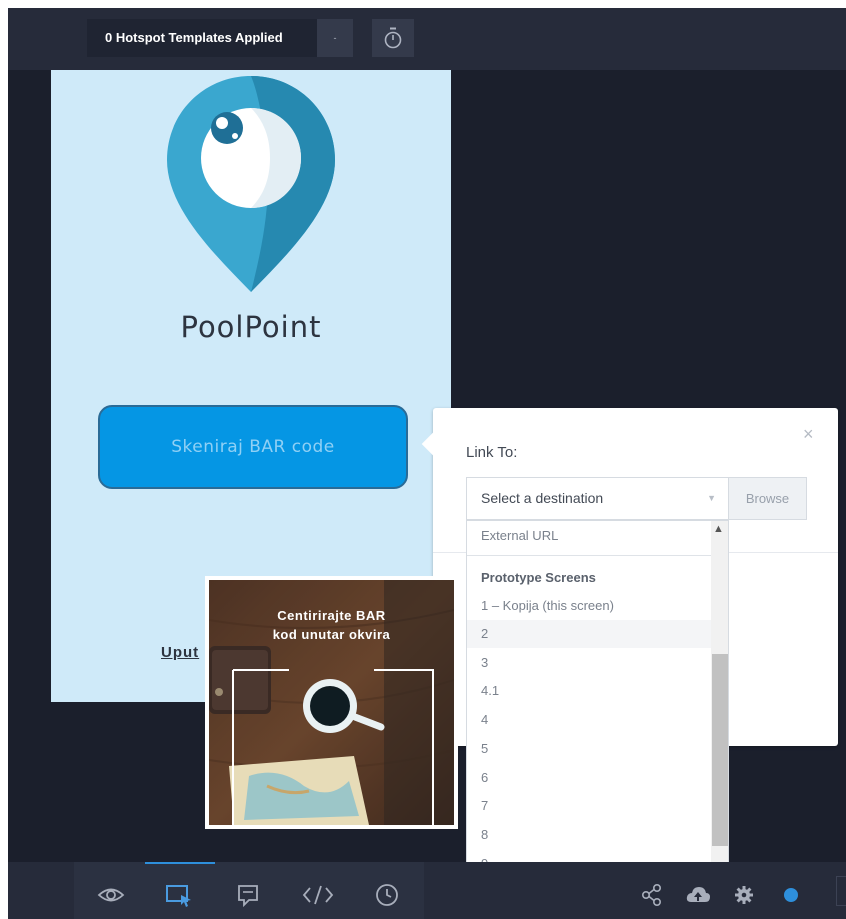 The image size is (846, 919). I want to click on templates-dropdown-toggle: -, so click(335, 38).